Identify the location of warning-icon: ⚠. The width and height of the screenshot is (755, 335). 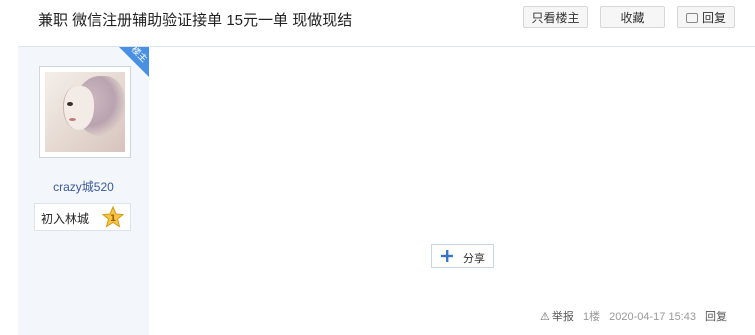
(545, 317).